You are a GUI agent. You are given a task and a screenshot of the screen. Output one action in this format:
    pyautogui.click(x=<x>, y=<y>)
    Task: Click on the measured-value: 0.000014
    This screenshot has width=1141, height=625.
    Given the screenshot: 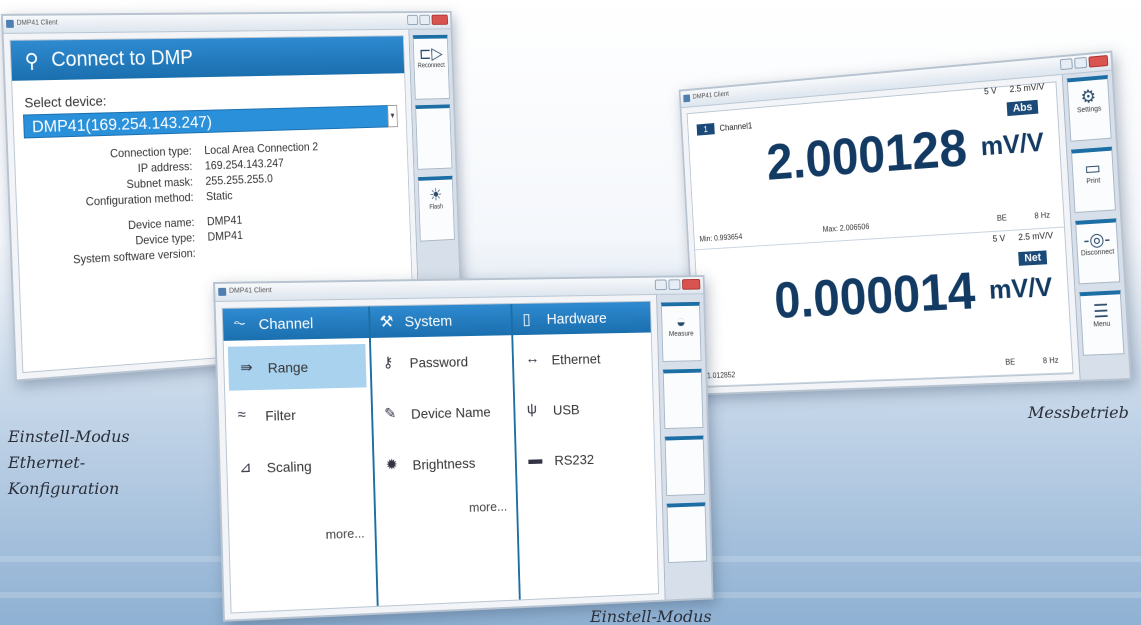 What is the action you would take?
    pyautogui.click(x=874, y=295)
    